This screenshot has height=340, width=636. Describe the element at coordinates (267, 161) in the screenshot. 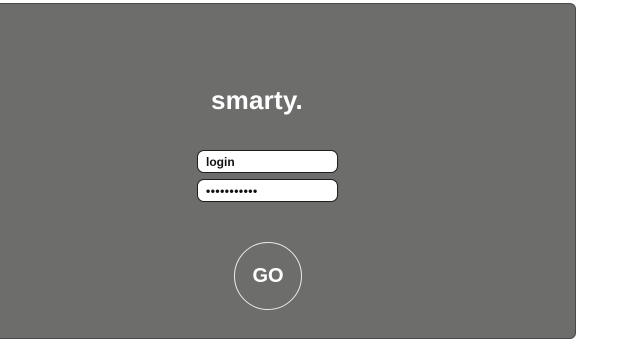

I see `login-input` at that location.